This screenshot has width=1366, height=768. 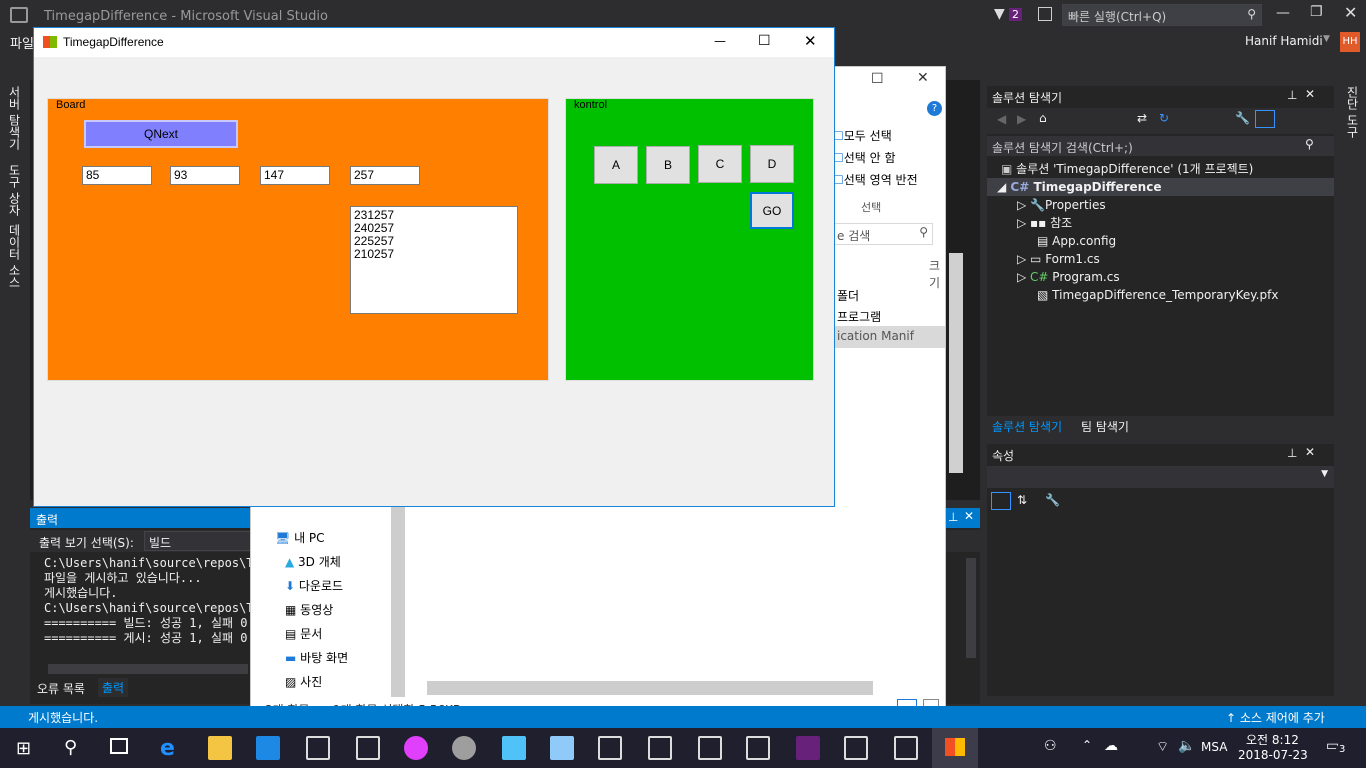 I want to click on wrench-icon: 🔧, so click(x=1242, y=118).